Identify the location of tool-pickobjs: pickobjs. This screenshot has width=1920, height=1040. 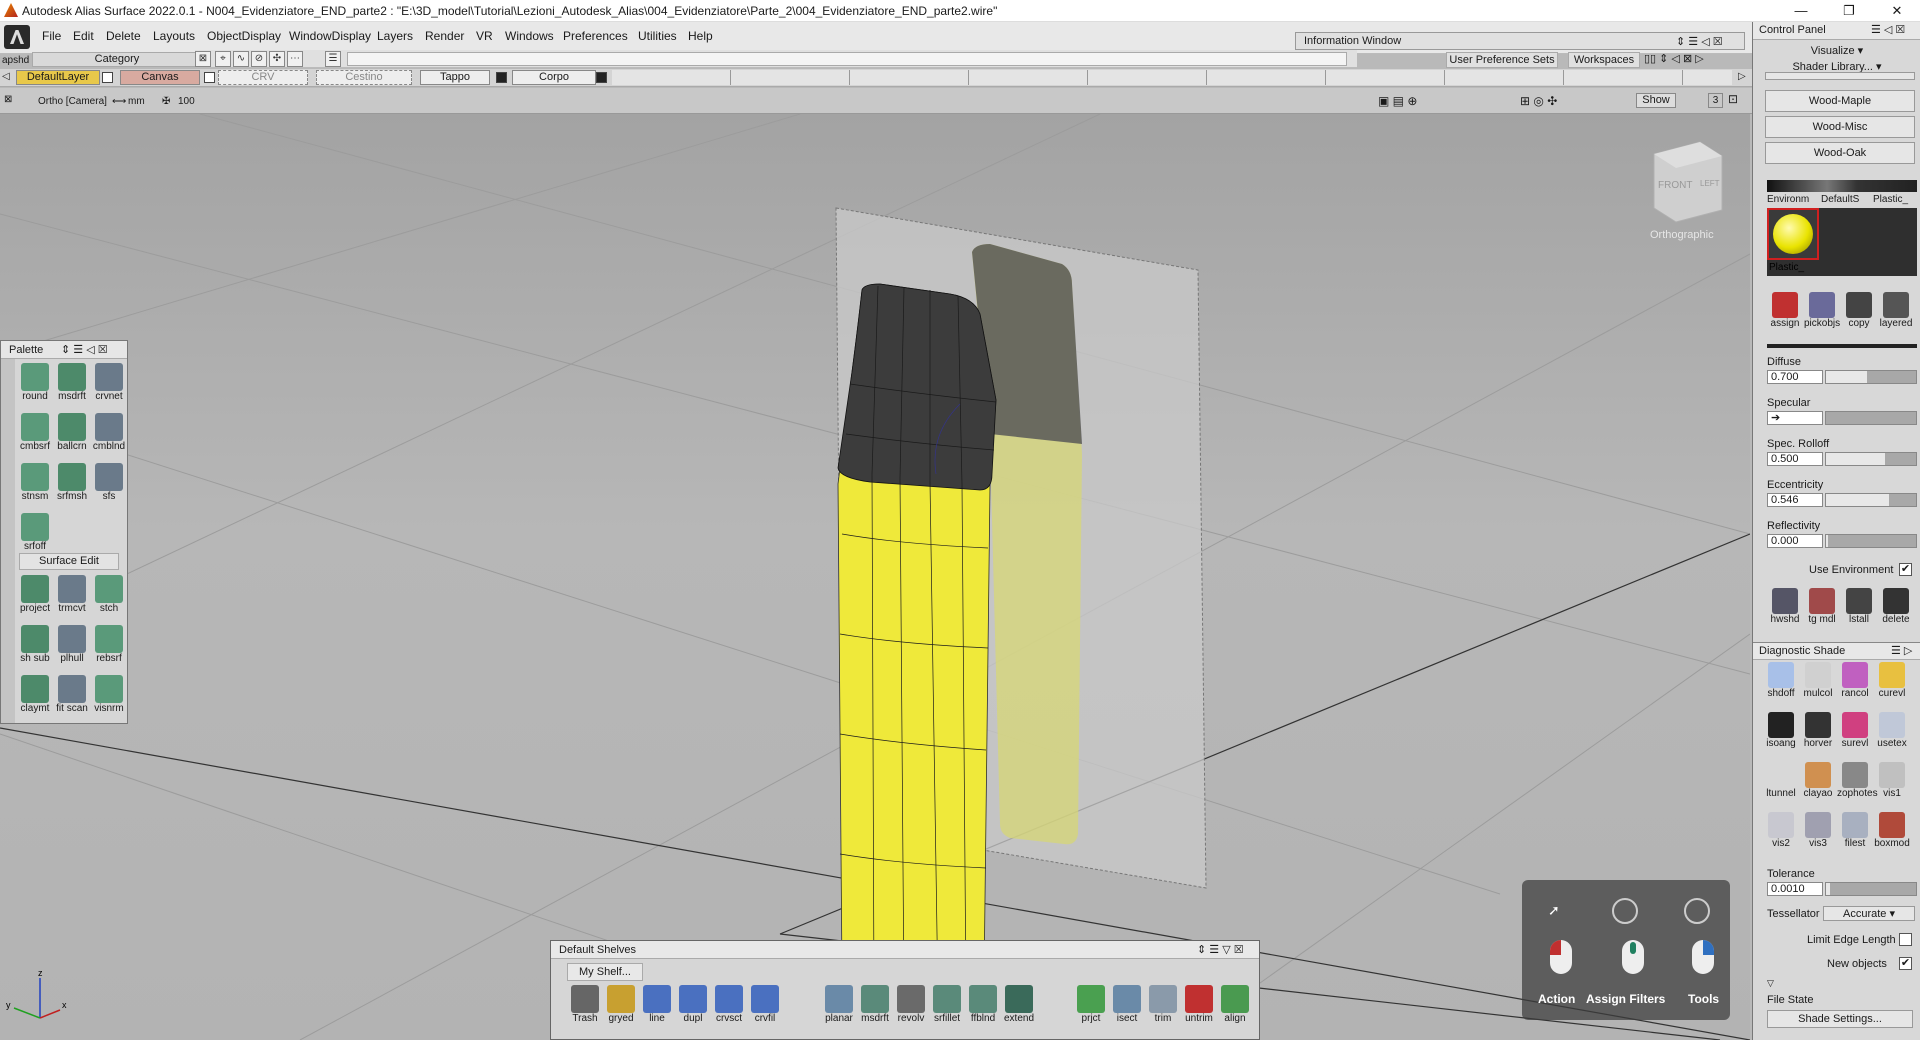
(1822, 316).